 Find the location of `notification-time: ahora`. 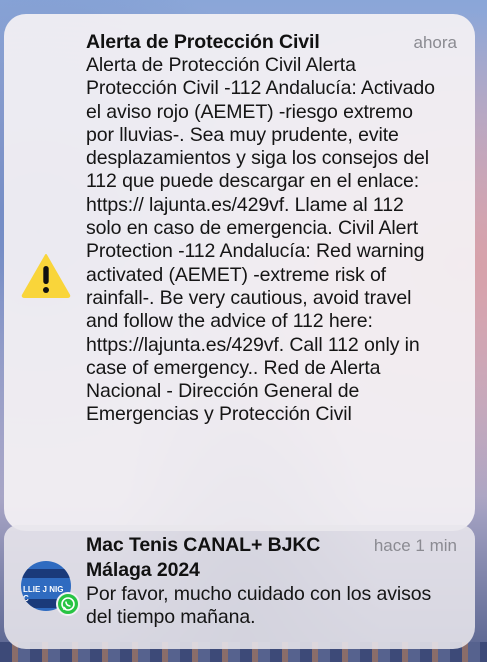

notification-time: ahora is located at coordinates (435, 42).